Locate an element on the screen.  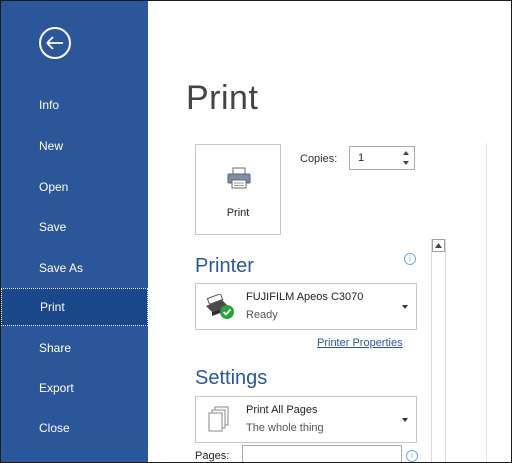
sidebar-item-label: Export is located at coordinates (56, 388).